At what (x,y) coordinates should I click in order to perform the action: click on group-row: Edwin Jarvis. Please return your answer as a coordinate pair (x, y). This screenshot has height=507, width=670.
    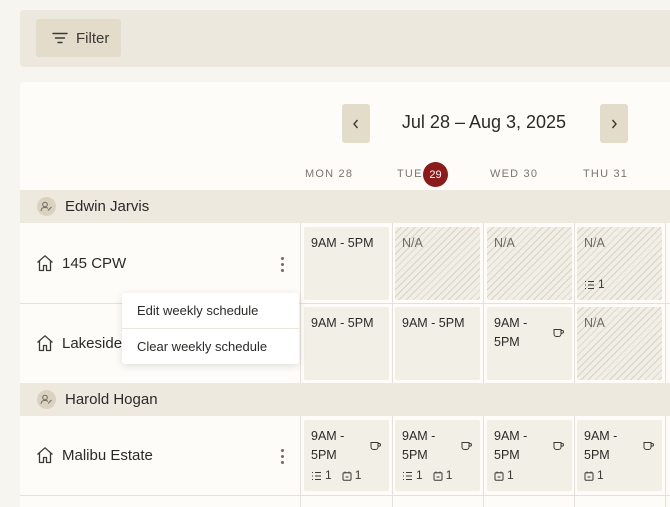
    Looking at the image, I should click on (345, 206).